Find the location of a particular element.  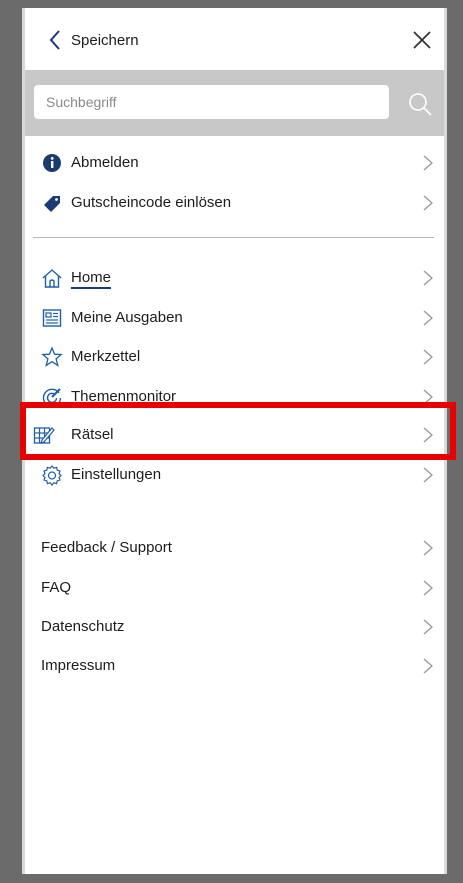

menu-item-label: Impressum is located at coordinates (78, 665).